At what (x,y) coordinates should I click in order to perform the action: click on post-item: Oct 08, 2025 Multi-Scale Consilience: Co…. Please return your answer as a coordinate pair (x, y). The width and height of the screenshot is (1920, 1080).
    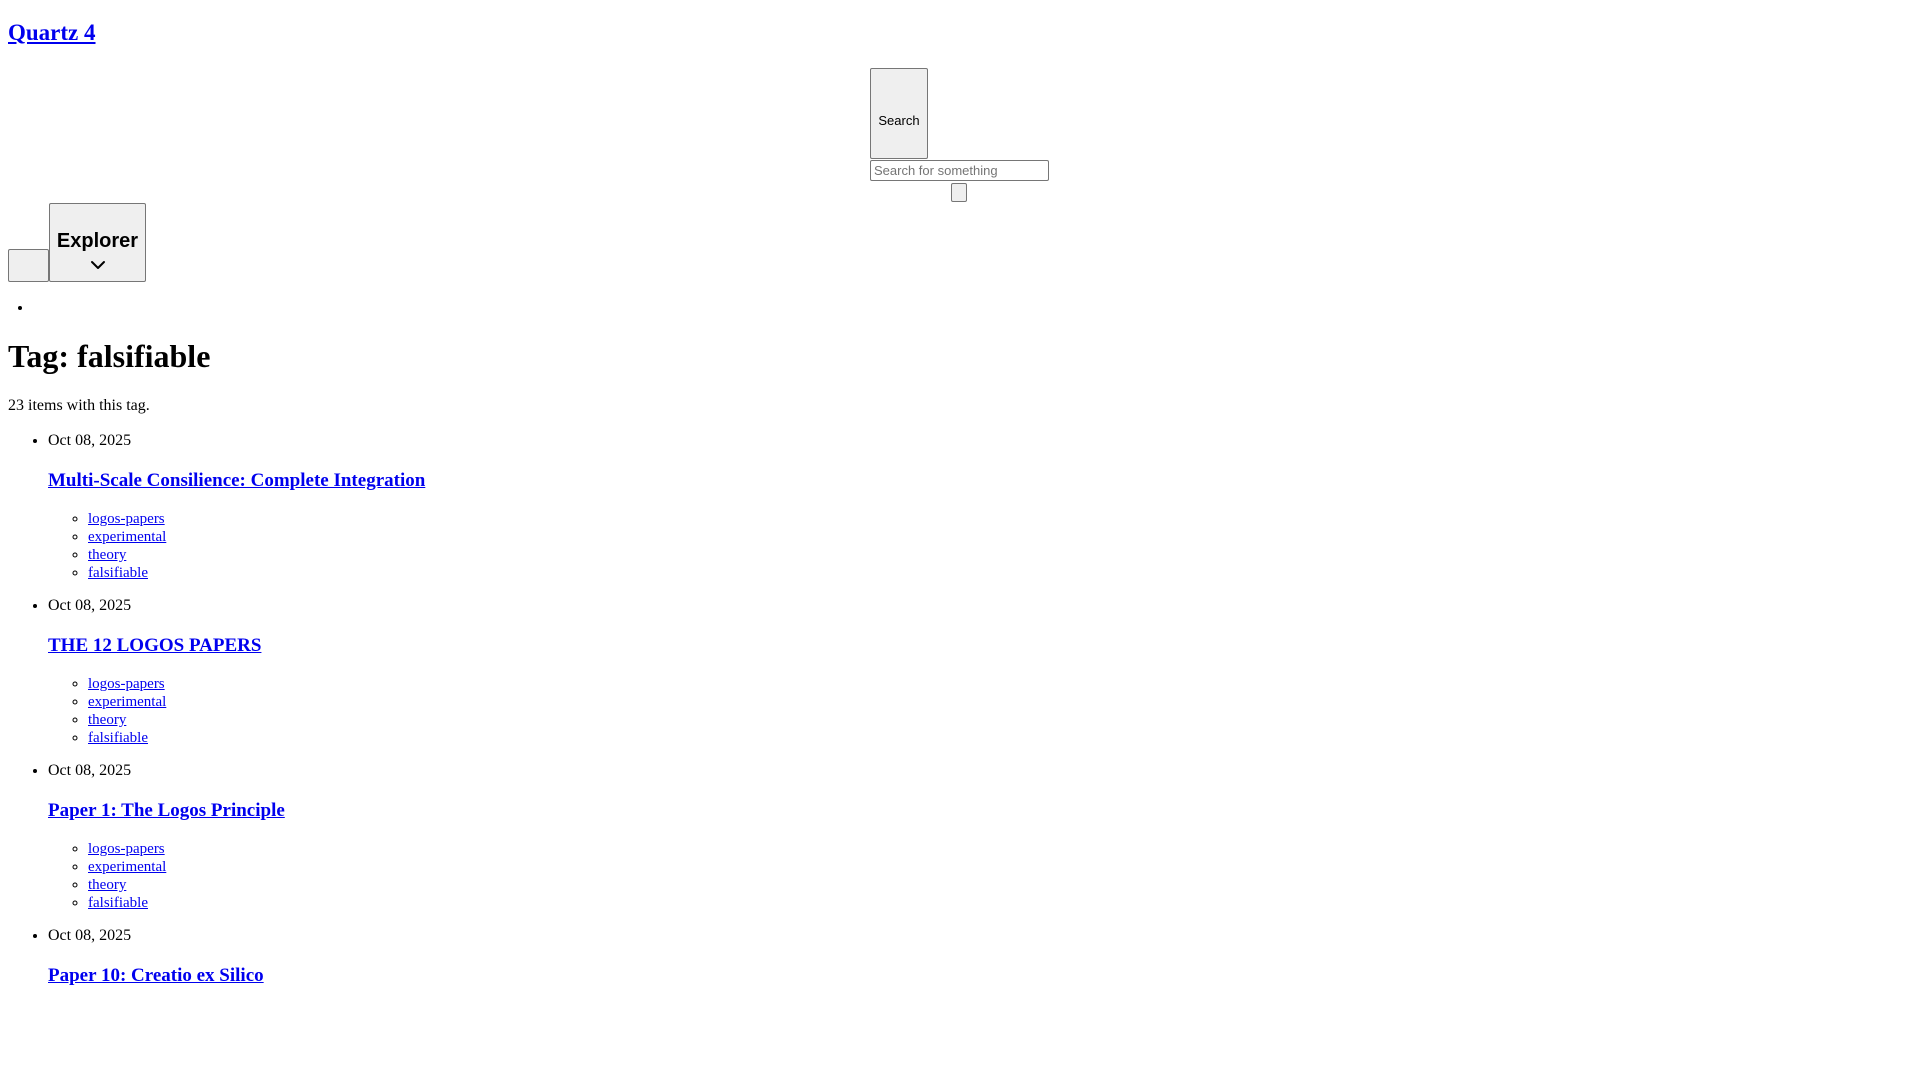
    Looking at the image, I should click on (498, 506).